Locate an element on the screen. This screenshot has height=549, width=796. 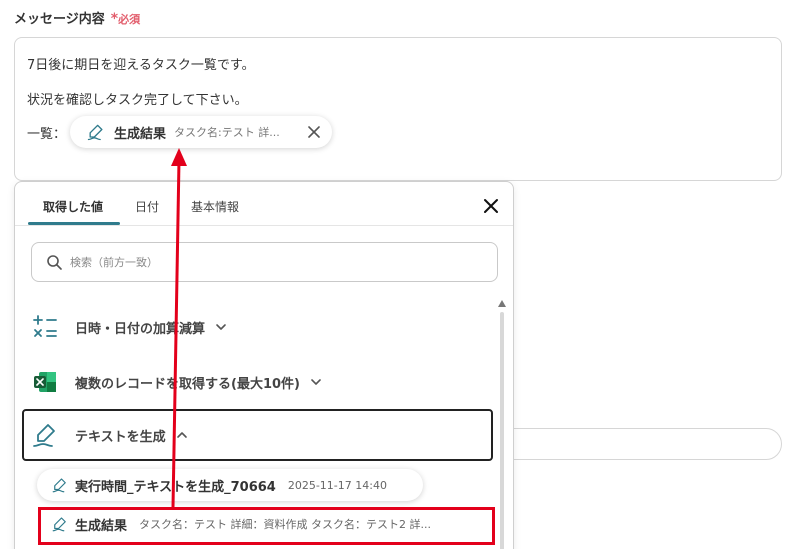
item-label: 日時・日付の加算減算 is located at coordinates (140, 329).